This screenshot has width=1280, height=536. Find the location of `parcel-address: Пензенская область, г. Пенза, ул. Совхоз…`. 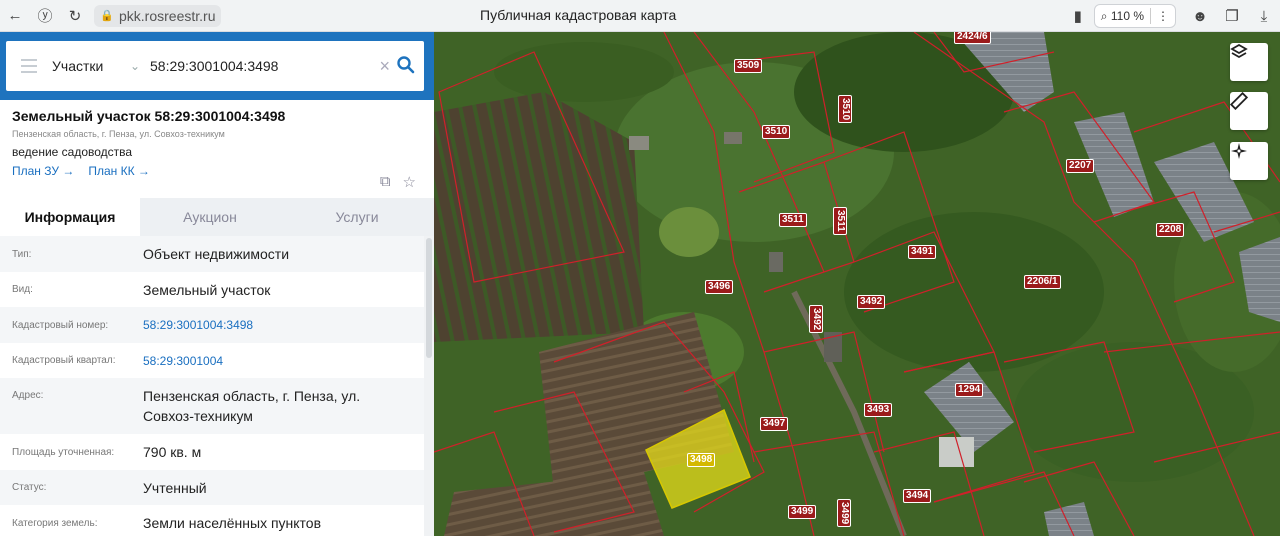

parcel-address: Пензенская область, г. Пенза, ул. Совхоз… is located at coordinates (118, 134).